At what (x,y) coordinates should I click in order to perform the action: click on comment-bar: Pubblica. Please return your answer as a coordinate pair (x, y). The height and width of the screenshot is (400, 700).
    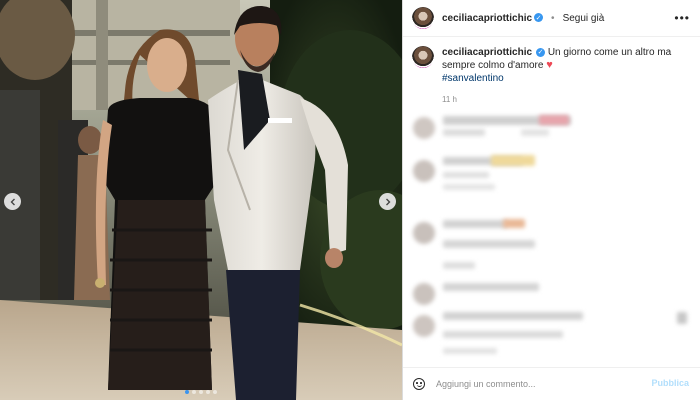
    Looking at the image, I should click on (551, 383).